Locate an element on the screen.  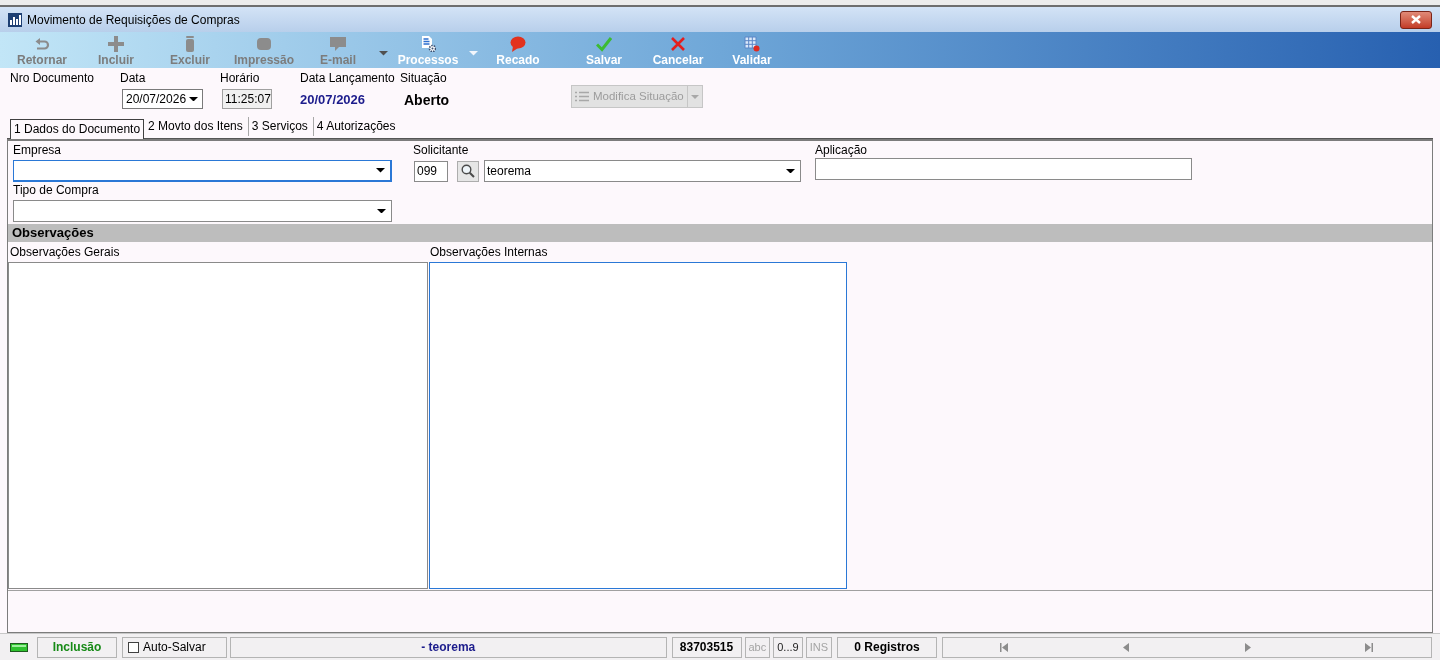
indicator-icon is located at coordinates (19, 647).